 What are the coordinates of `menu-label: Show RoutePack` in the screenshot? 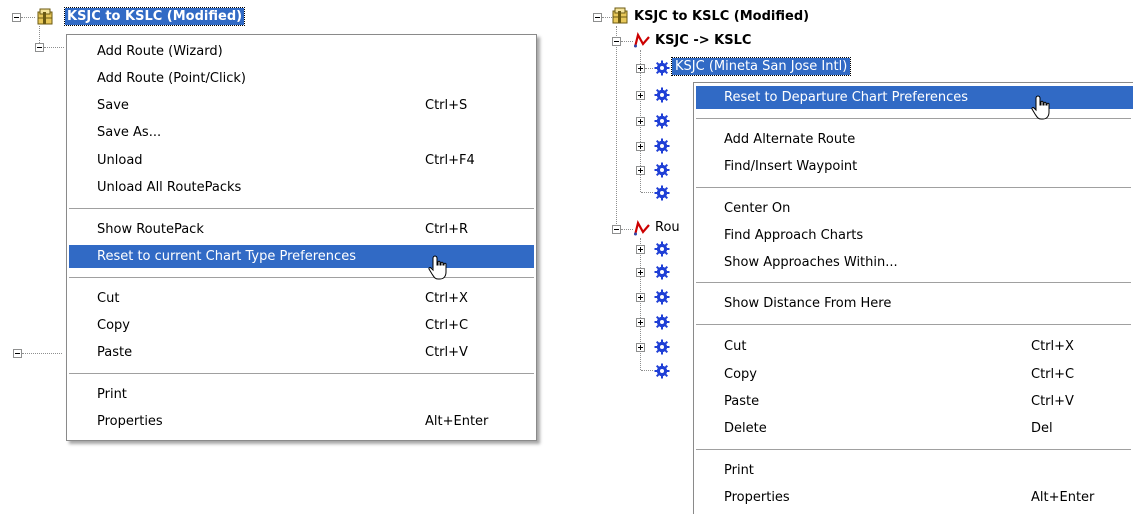 It's located at (150, 229).